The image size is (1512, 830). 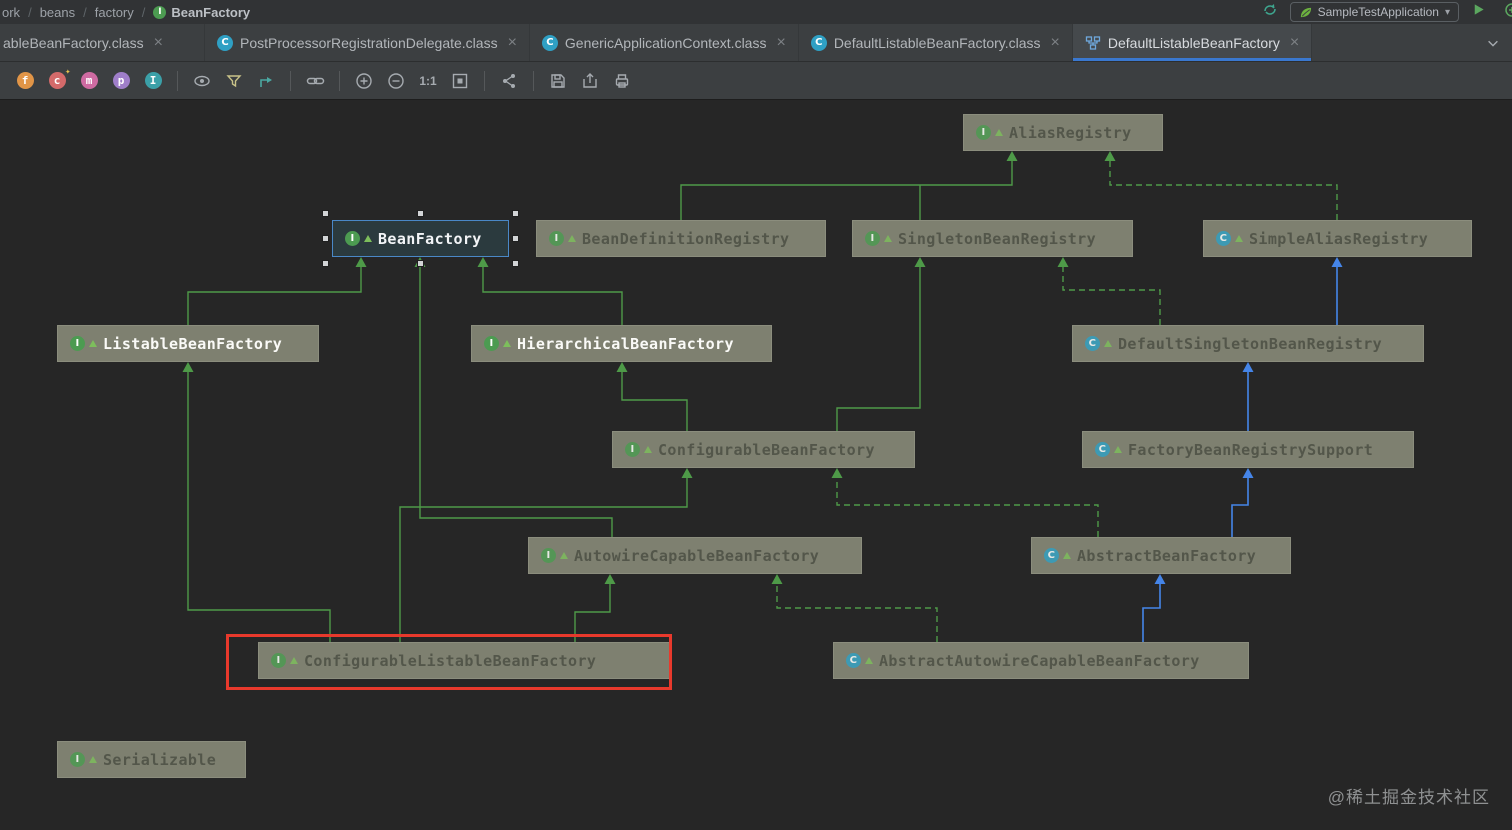 I want to click on run-button, so click(x=1478, y=12).